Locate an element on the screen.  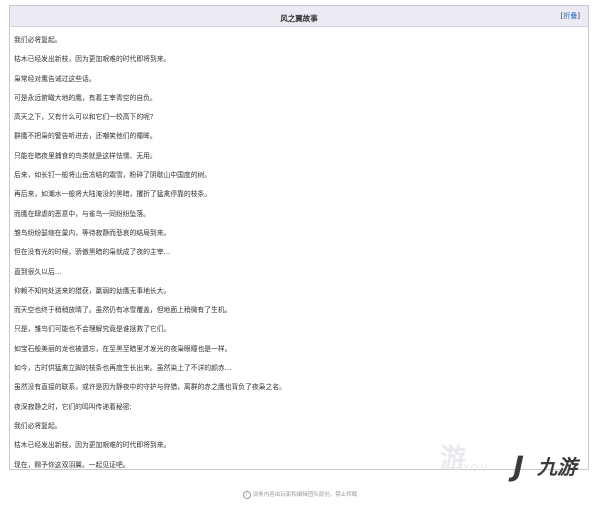
brand-logo-icon: J is located at coordinates (518, 466).